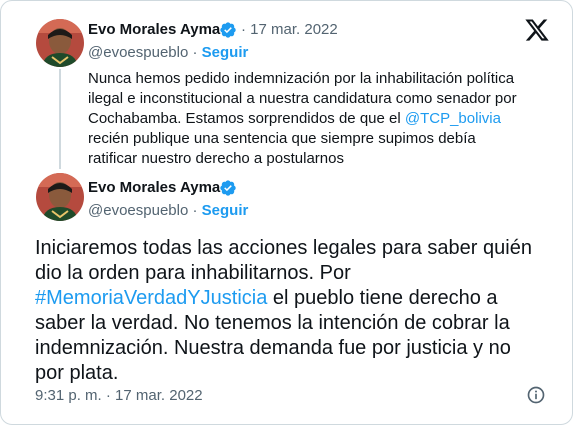 Image resolution: width=573 pixels, height=425 pixels. I want to click on tweet-timestamp: 9:31 p. m. · 17 mar. 2022, so click(119, 395).